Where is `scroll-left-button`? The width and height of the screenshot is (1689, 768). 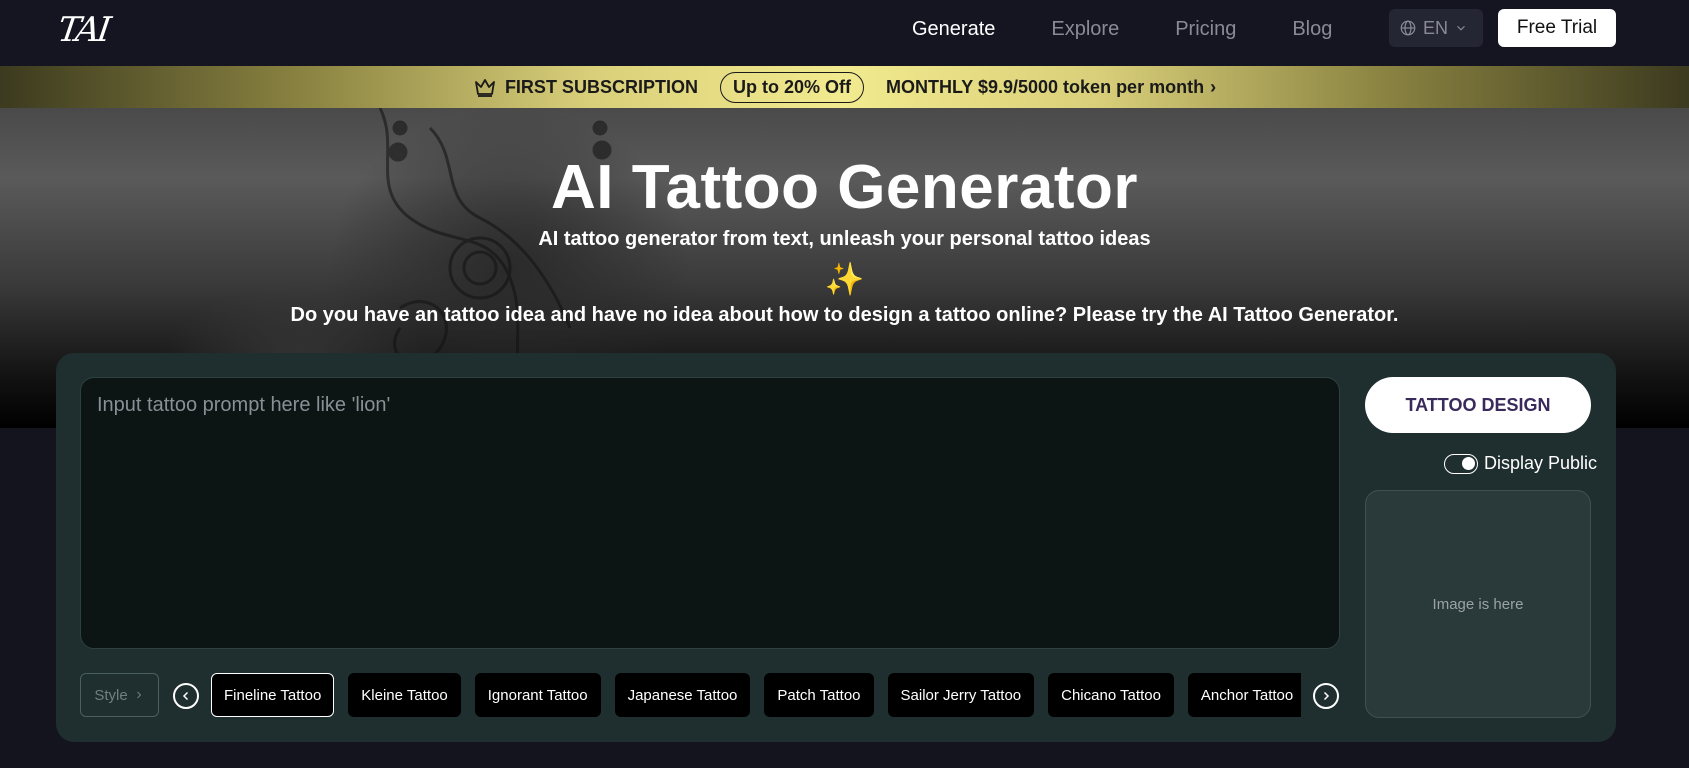 scroll-left-button is located at coordinates (186, 696).